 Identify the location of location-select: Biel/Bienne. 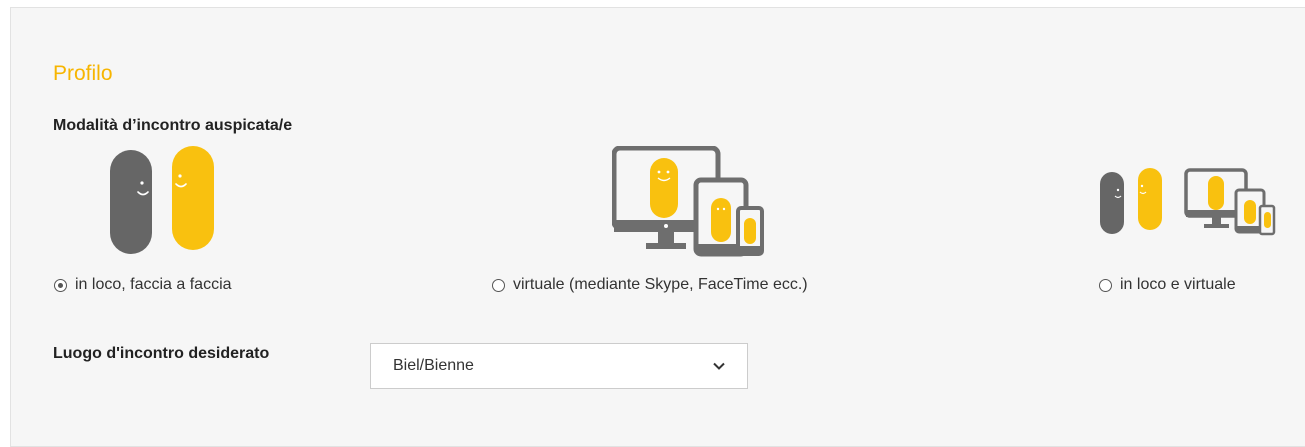
(559, 366).